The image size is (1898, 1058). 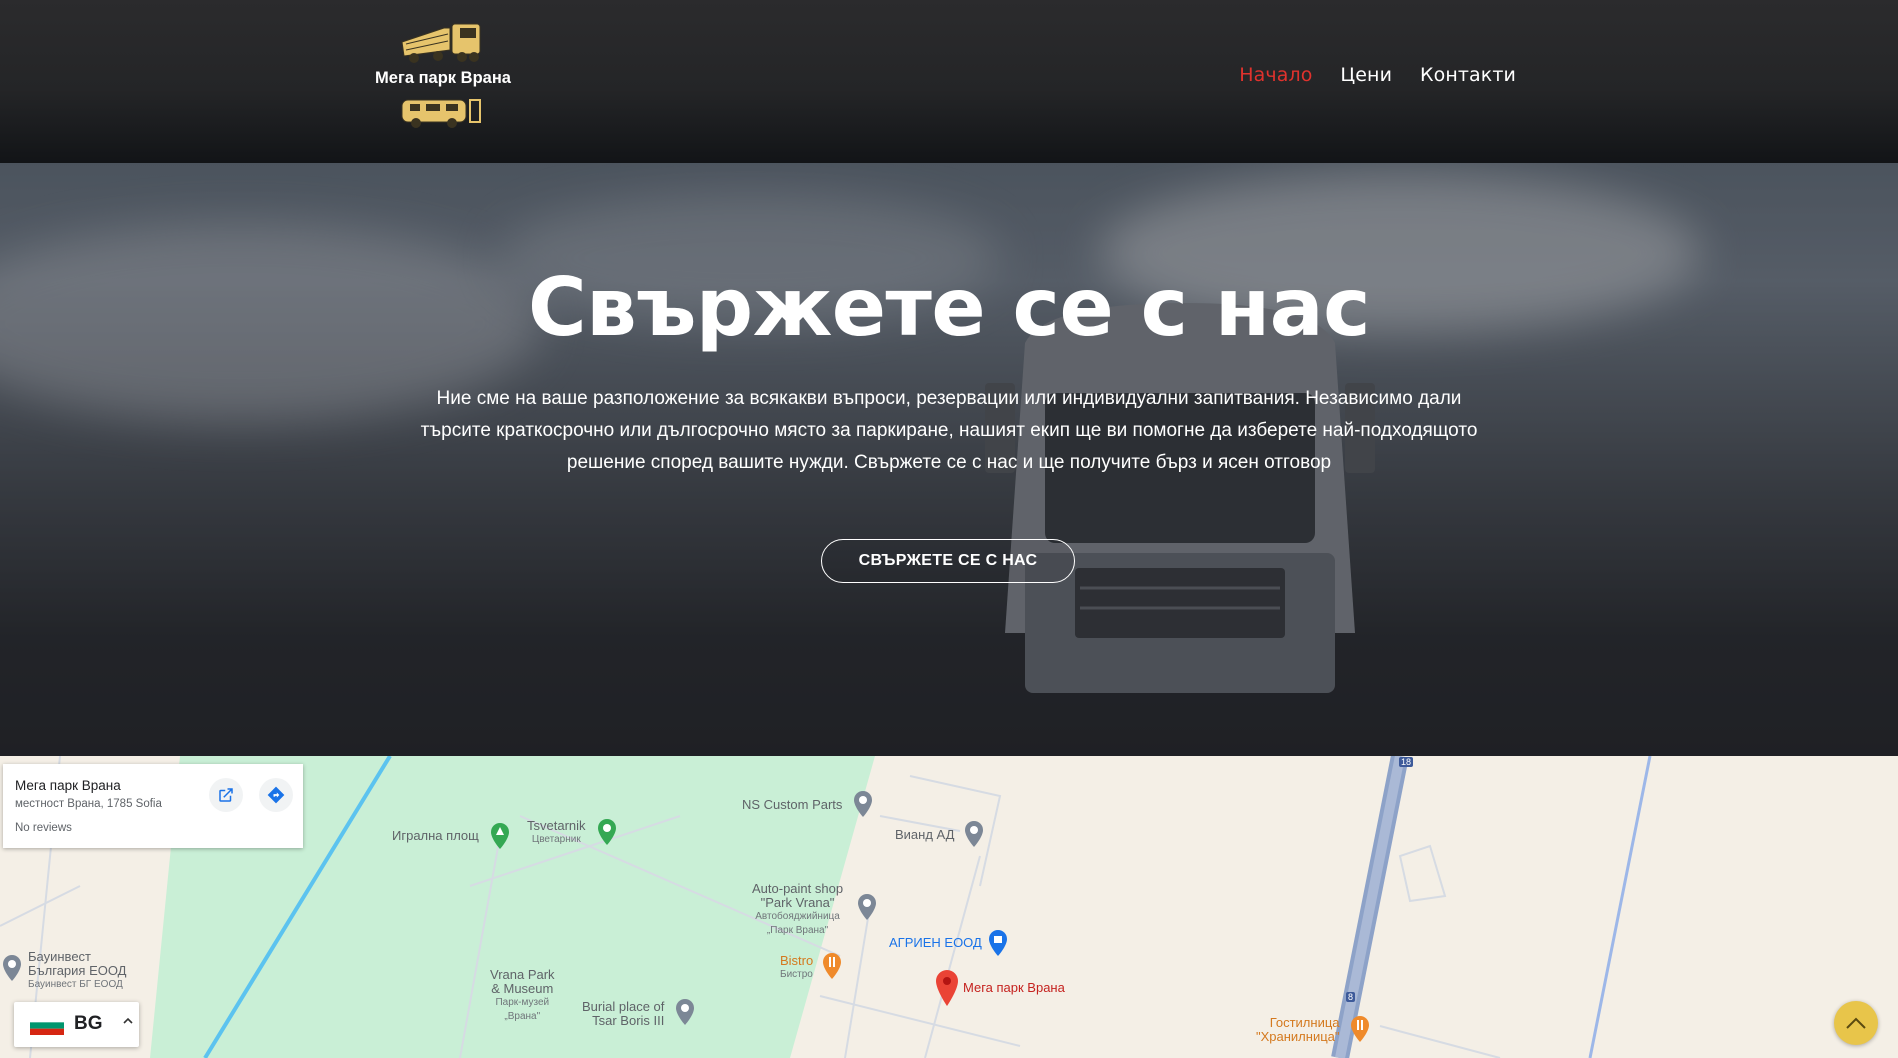 What do you see at coordinates (1298, 1036) in the screenshot?
I see `hotel-line2: "Хранилница"` at bounding box center [1298, 1036].